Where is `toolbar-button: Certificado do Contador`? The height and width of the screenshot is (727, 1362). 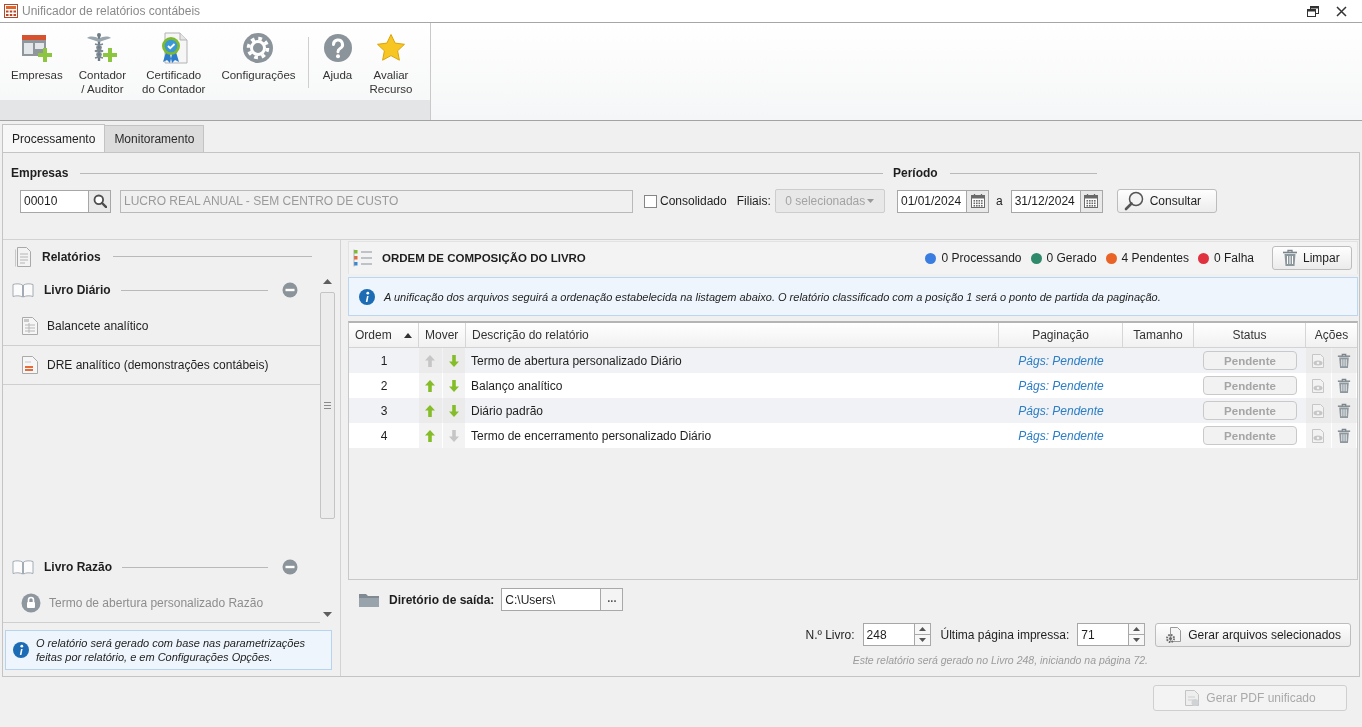 toolbar-button: Certificado do Contador is located at coordinates (174, 59).